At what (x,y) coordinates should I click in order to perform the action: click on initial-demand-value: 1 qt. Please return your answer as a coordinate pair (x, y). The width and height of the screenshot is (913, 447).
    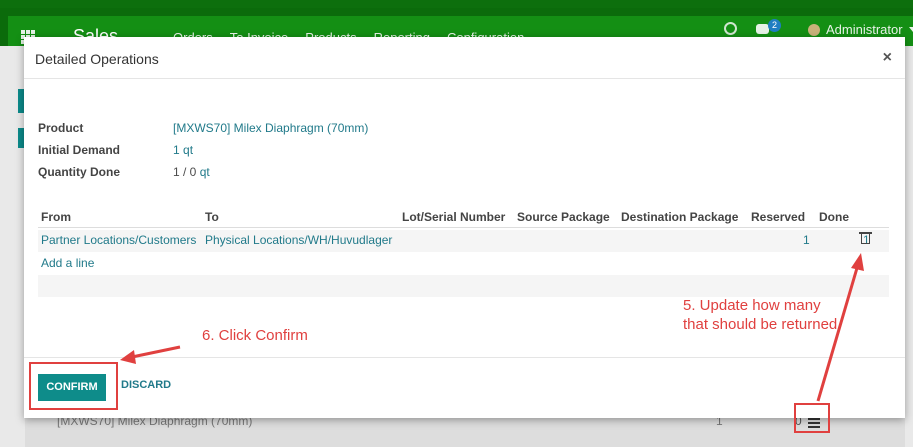
    Looking at the image, I should click on (183, 150).